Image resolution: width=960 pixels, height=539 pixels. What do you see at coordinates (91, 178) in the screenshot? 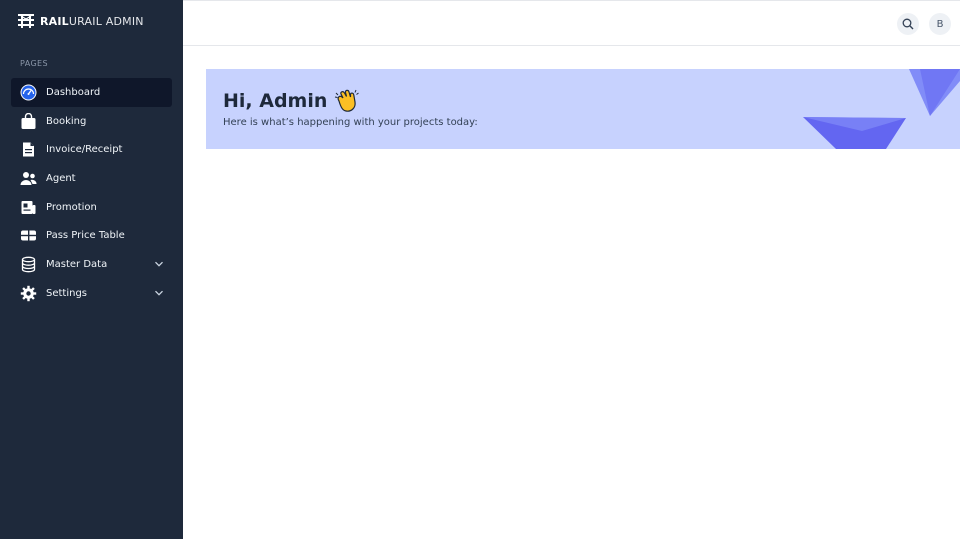
I see `sidebar-item-agent: Agent` at bounding box center [91, 178].